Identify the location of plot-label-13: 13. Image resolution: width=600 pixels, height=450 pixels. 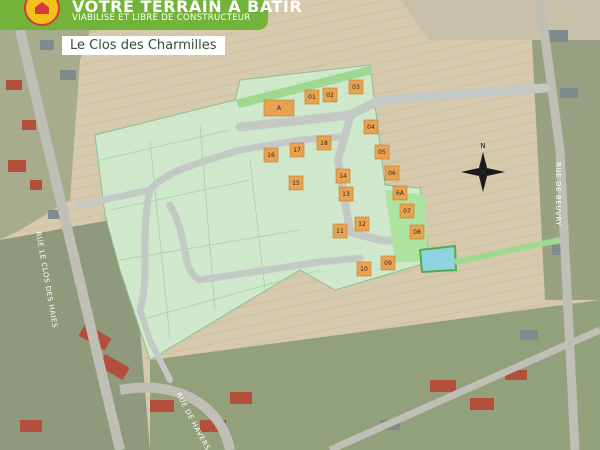
(346, 194).